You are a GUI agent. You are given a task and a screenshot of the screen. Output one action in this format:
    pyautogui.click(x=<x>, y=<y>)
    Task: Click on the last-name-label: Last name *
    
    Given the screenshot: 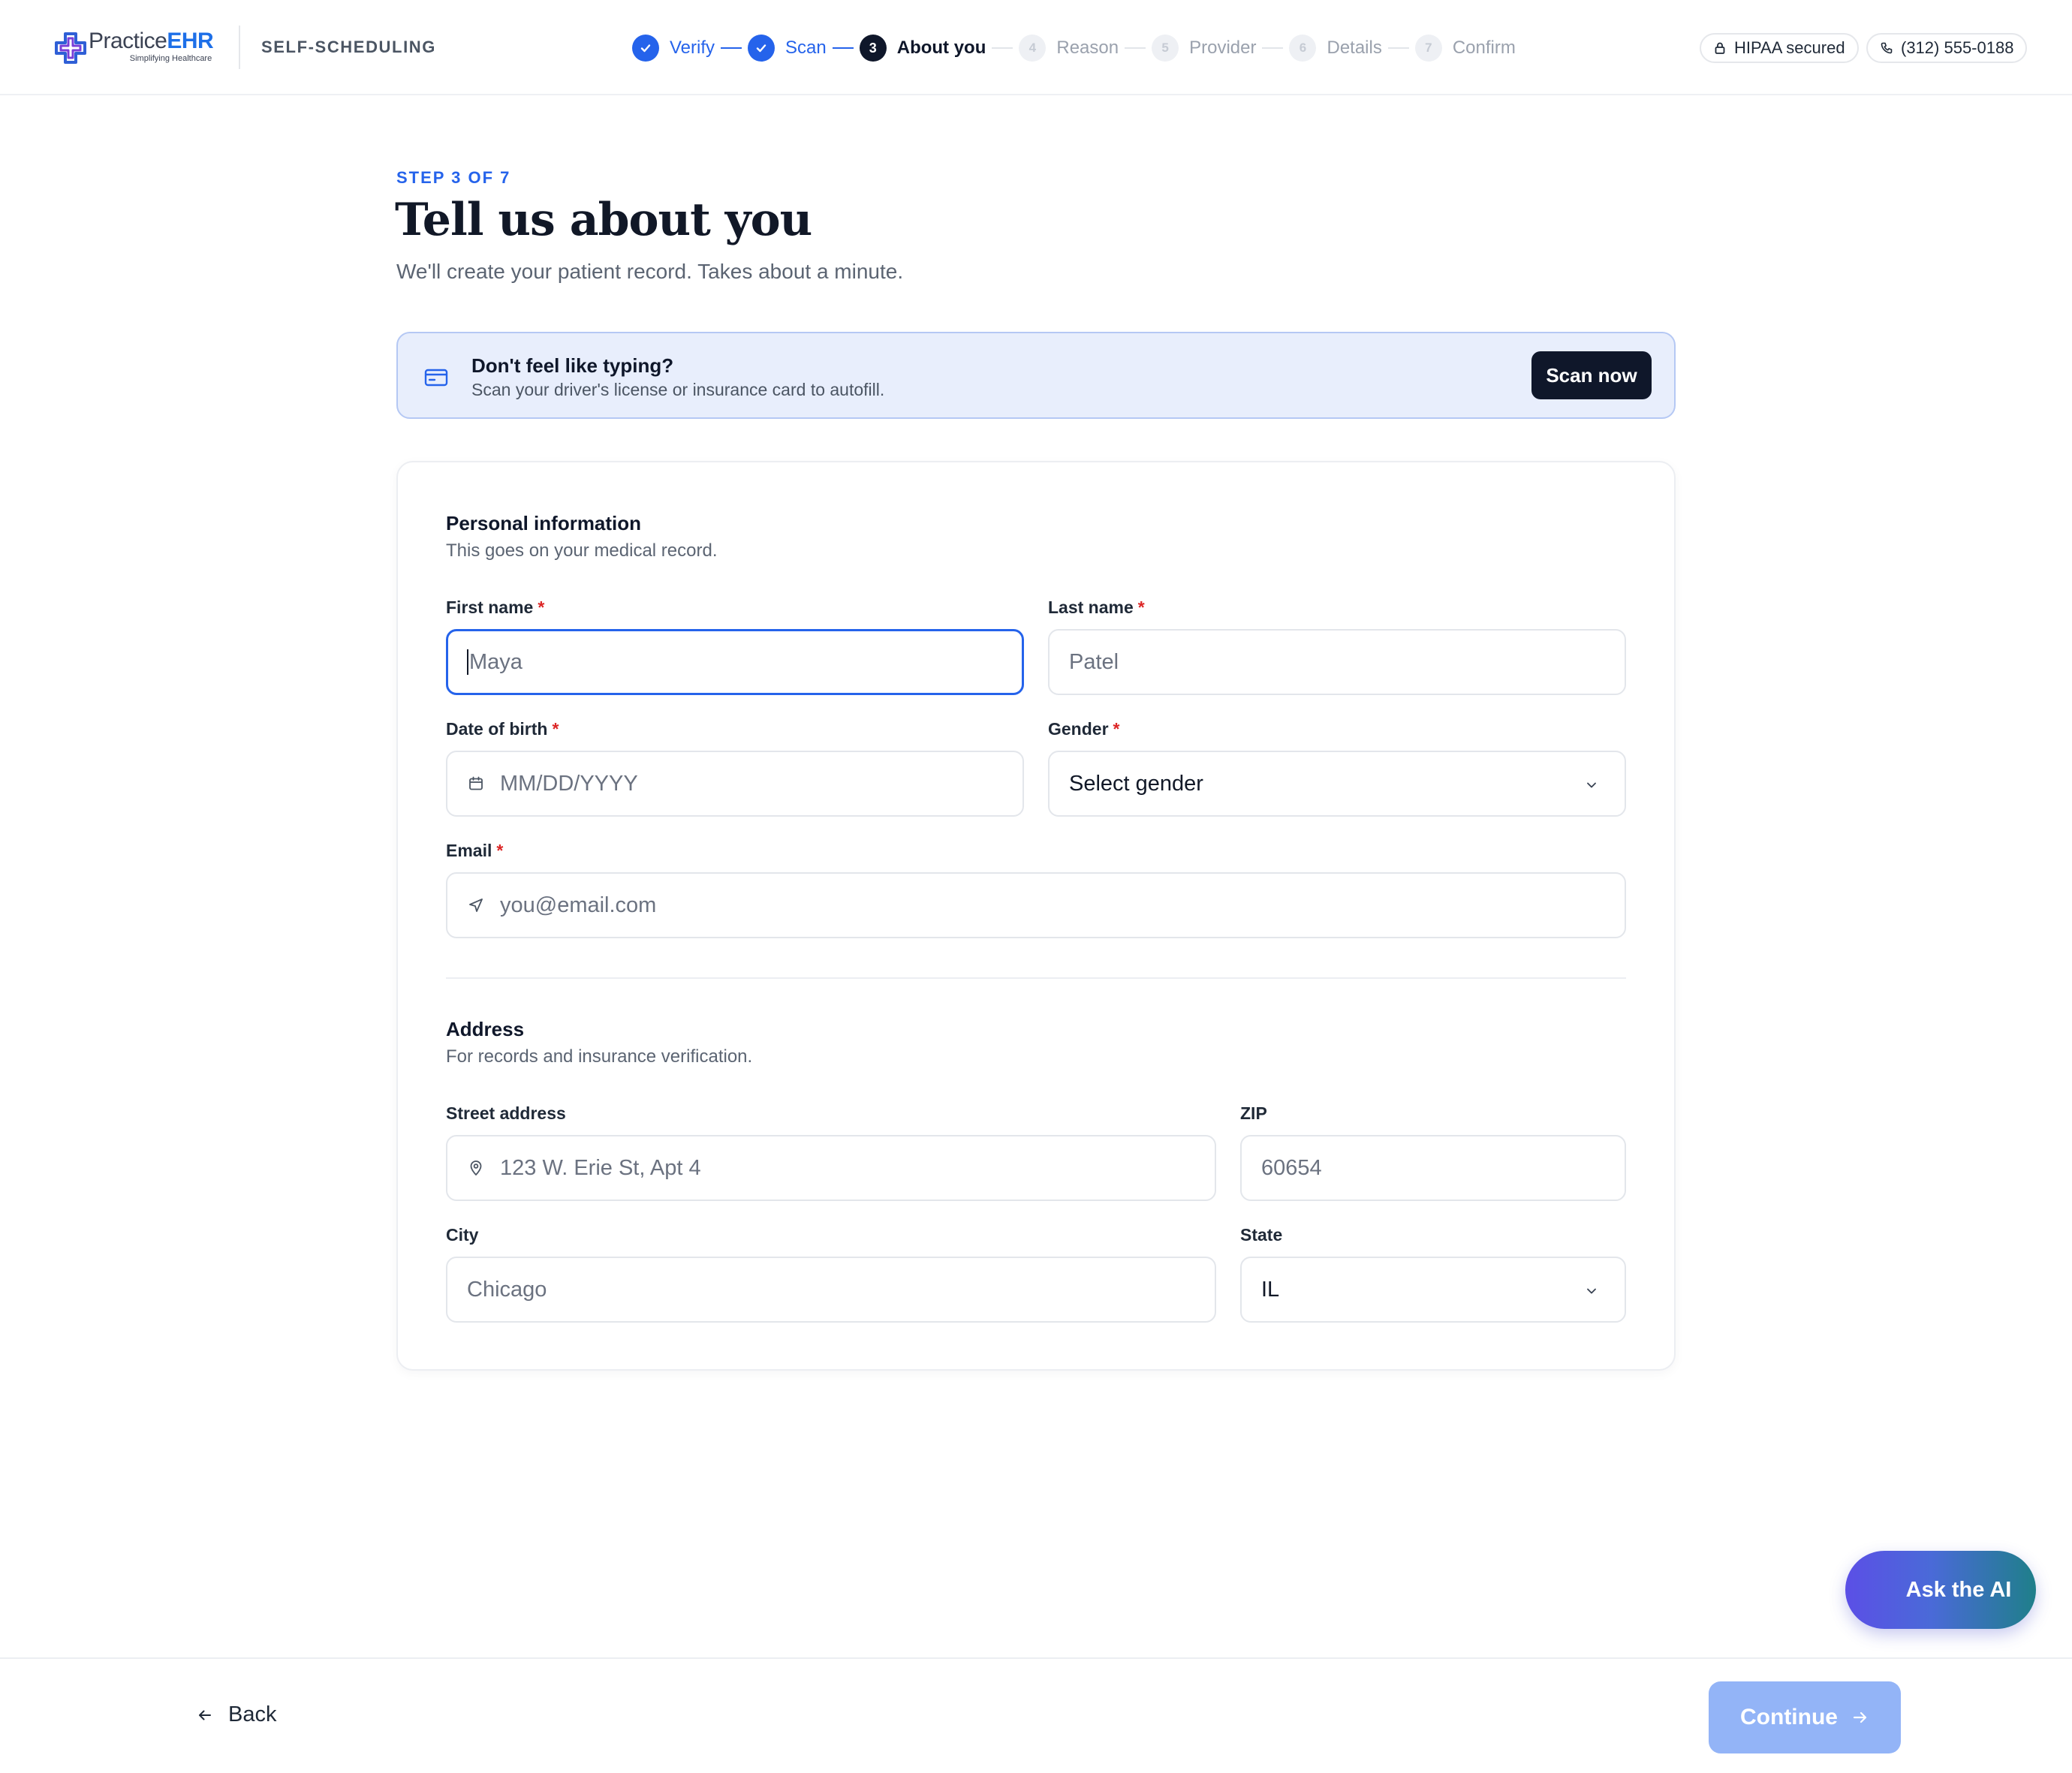 What is the action you would take?
    pyautogui.click(x=1096, y=607)
    